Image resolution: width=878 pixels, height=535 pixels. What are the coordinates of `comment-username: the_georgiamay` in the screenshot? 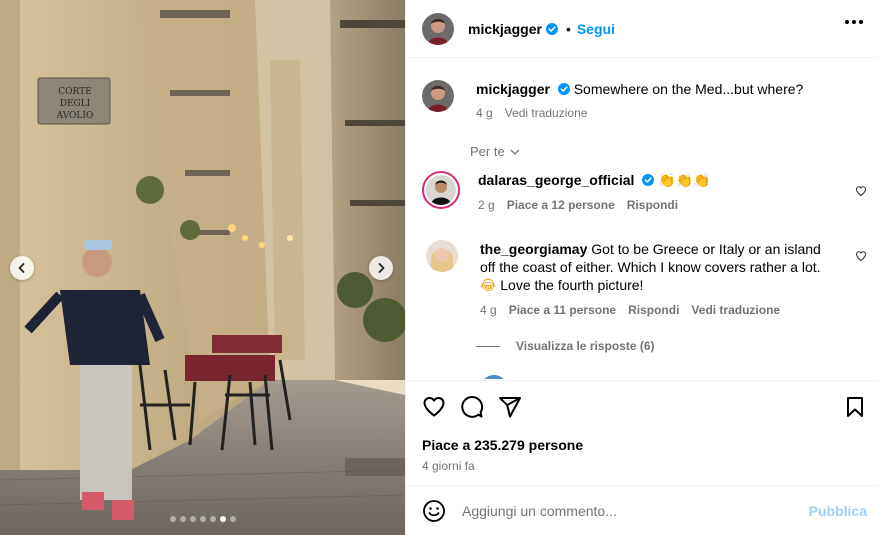 It's located at (533, 249).